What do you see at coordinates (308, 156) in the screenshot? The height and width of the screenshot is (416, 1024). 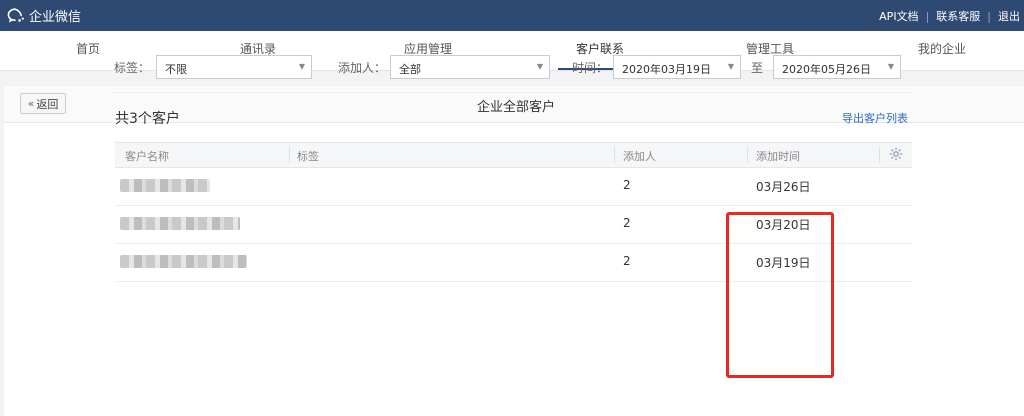 I see `column-header-tags: 标签` at bounding box center [308, 156].